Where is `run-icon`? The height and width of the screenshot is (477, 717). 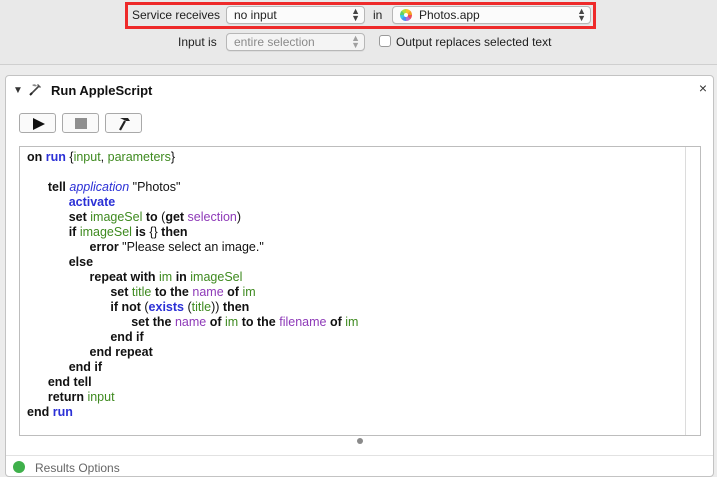
run-icon is located at coordinates (39, 124).